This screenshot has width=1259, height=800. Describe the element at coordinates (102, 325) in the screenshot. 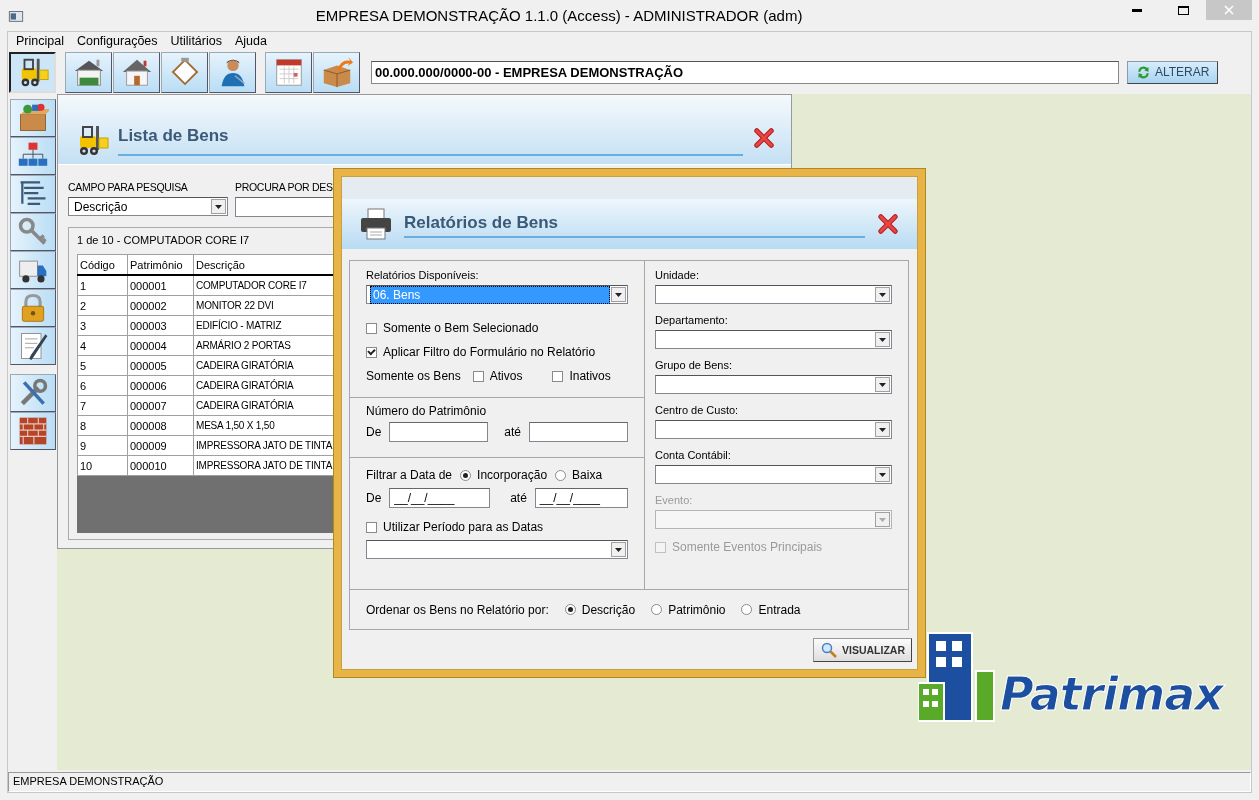

I see `table-cell: 3` at that location.